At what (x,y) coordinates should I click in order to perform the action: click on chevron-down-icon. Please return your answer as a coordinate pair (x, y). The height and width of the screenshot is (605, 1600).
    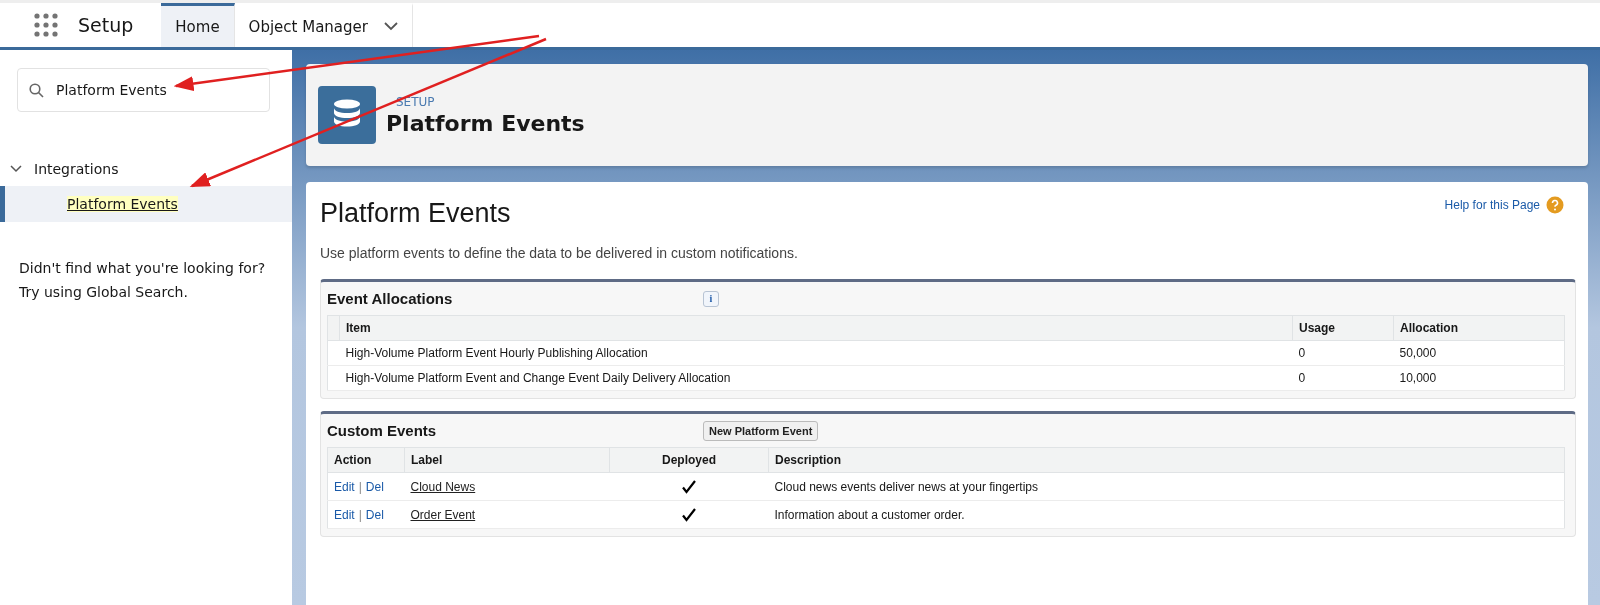
    Looking at the image, I should click on (391, 26).